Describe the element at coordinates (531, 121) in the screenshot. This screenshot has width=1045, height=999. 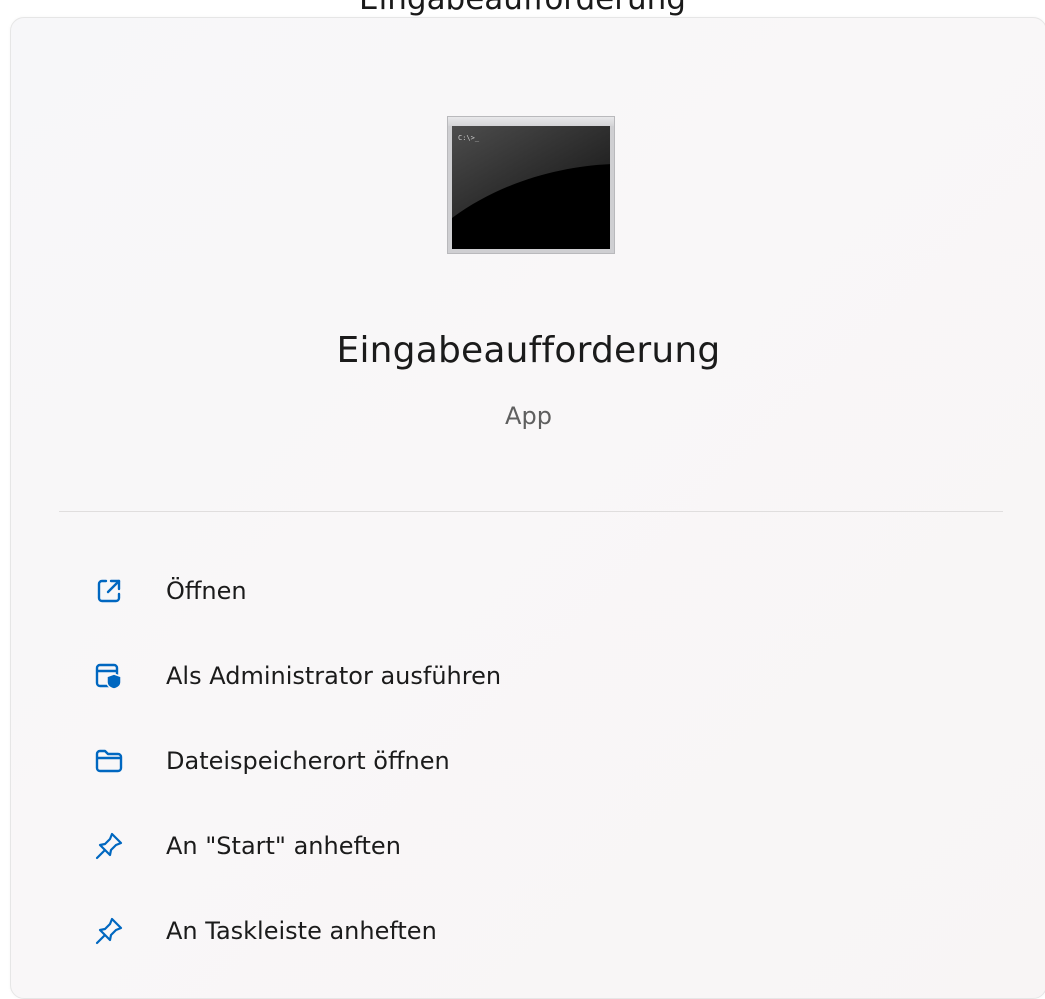
I see `icon-titlebar` at that location.